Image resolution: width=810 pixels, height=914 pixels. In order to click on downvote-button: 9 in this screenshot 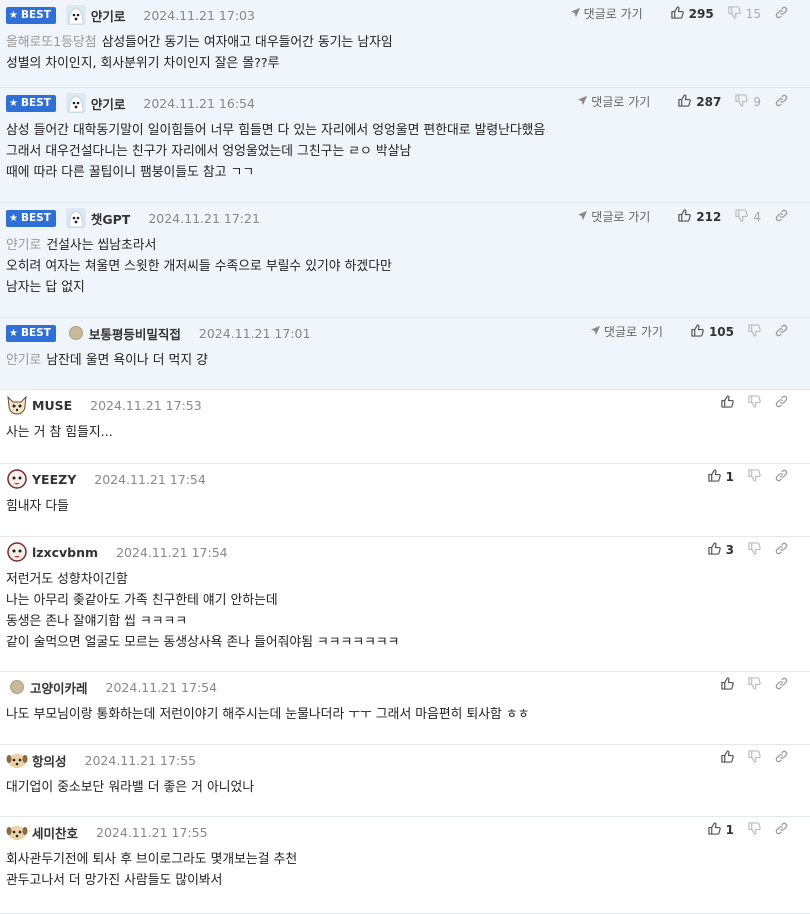, I will do `click(748, 101)`.